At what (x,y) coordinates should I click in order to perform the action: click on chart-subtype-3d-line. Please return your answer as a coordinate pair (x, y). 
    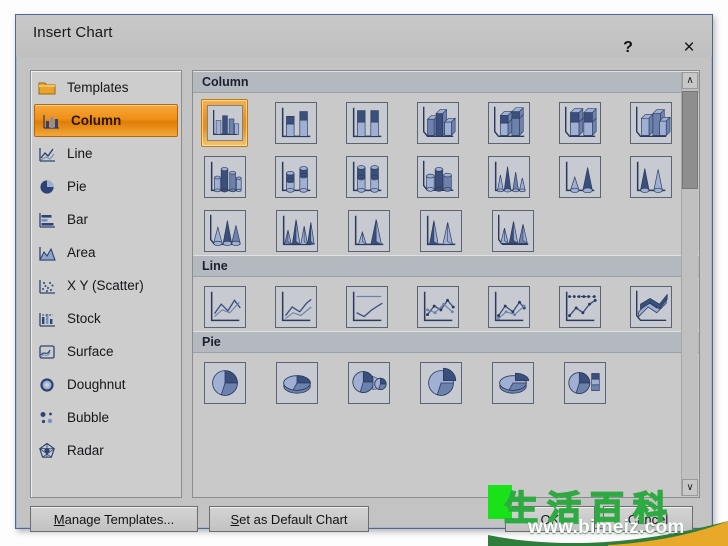
    Looking at the image, I should click on (651, 307).